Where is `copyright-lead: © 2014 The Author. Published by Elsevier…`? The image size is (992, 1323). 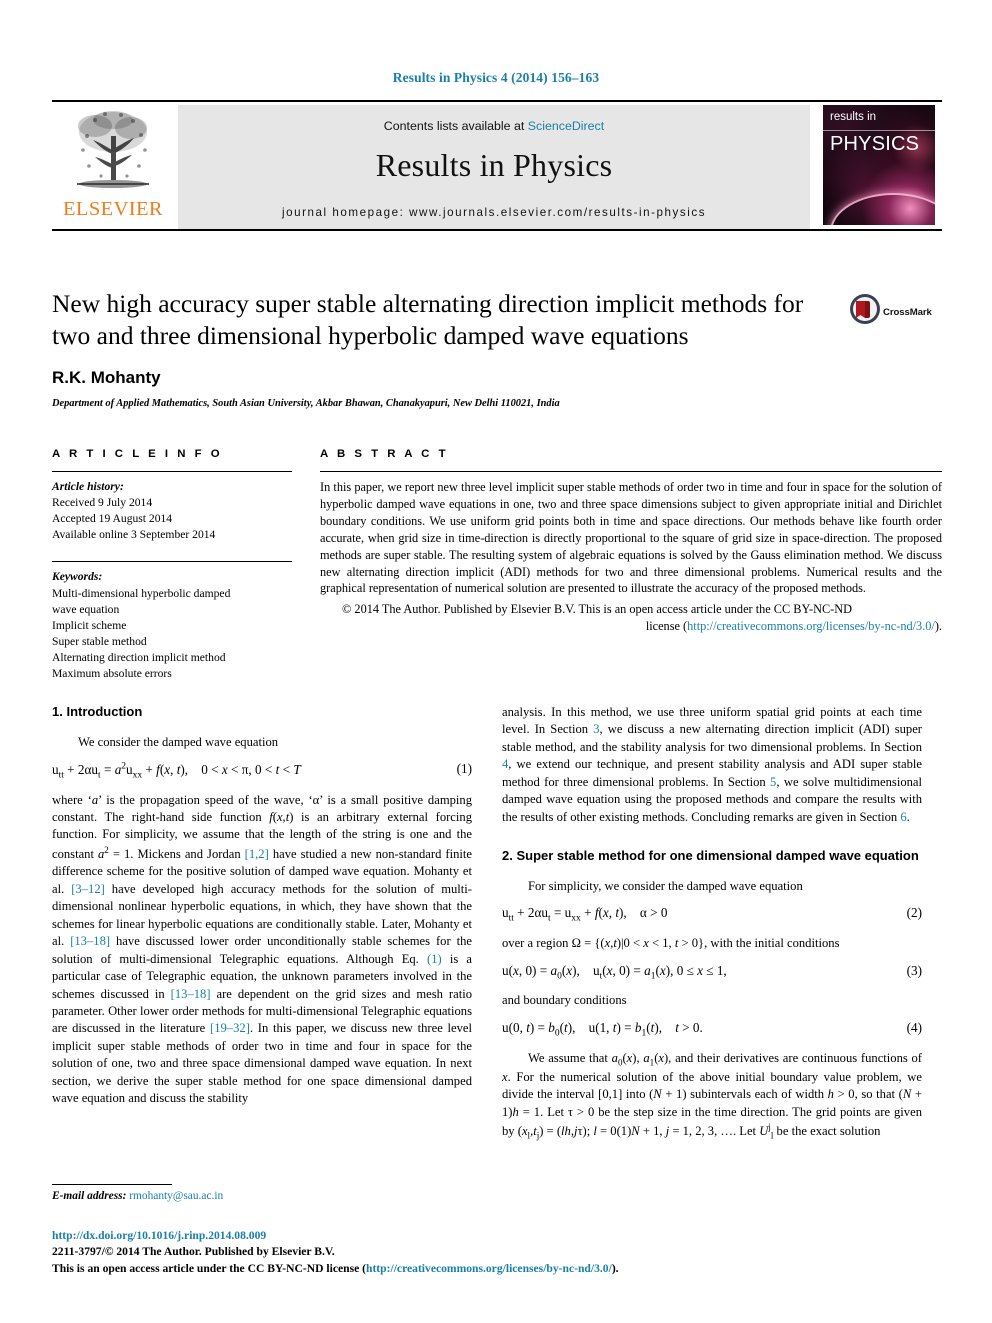
copyright-lead: © 2014 The Author. Published by Elsevier… is located at coordinates (597, 609).